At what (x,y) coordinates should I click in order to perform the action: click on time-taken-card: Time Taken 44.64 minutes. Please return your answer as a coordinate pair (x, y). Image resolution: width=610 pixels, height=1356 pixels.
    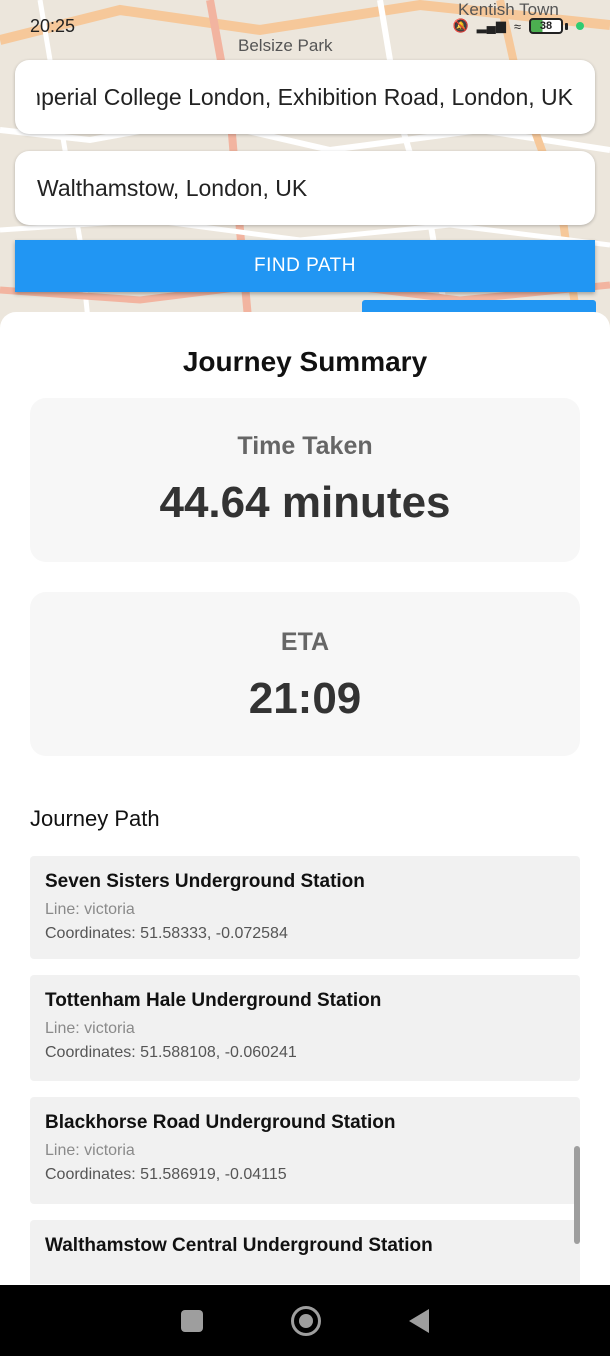
    Looking at the image, I should click on (305, 480).